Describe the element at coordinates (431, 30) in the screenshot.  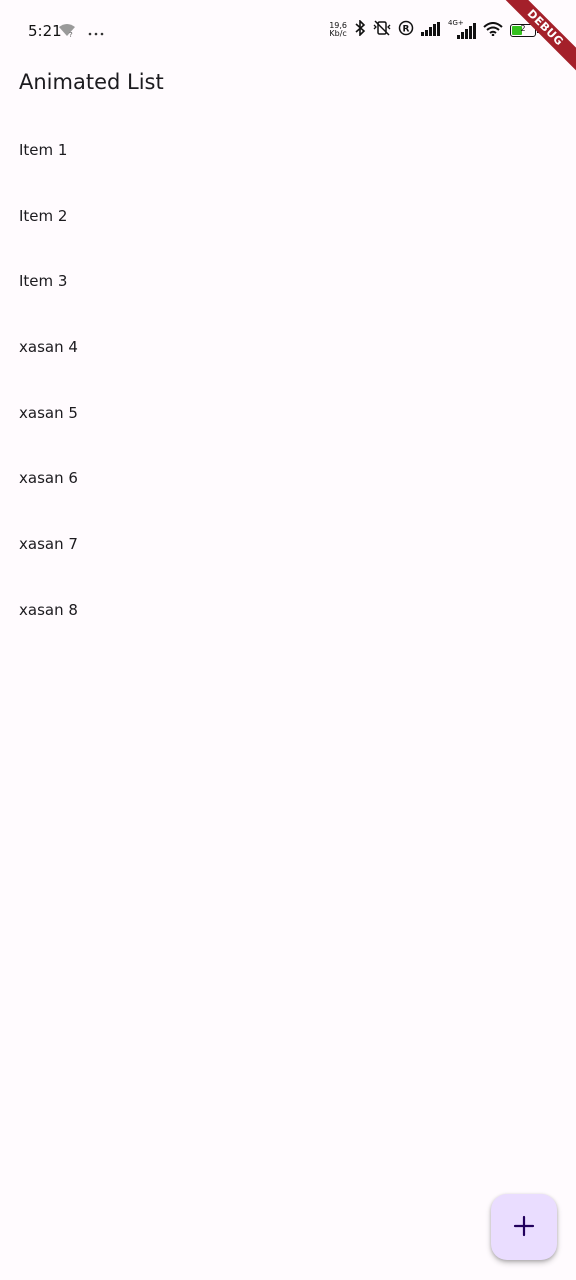
I see `signal-icon` at that location.